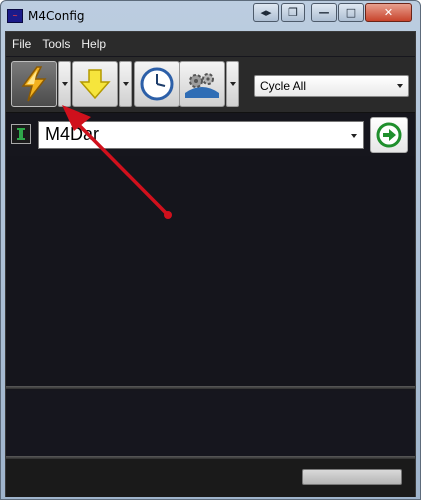 This screenshot has height=500, width=421. Describe the element at coordinates (283, 86) in the screenshot. I see `cycle-mode-value: Cycle All` at that location.